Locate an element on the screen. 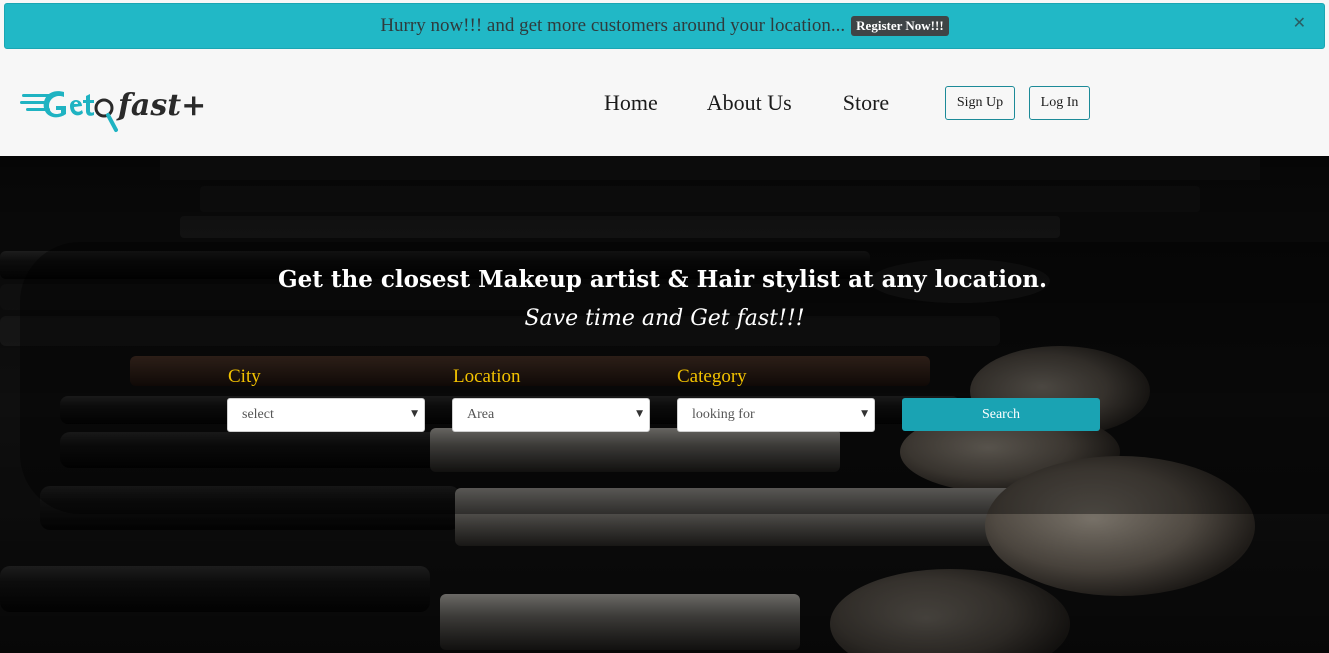 The image size is (1329, 653). register-now-button: Register Now!!! is located at coordinates (900, 26).